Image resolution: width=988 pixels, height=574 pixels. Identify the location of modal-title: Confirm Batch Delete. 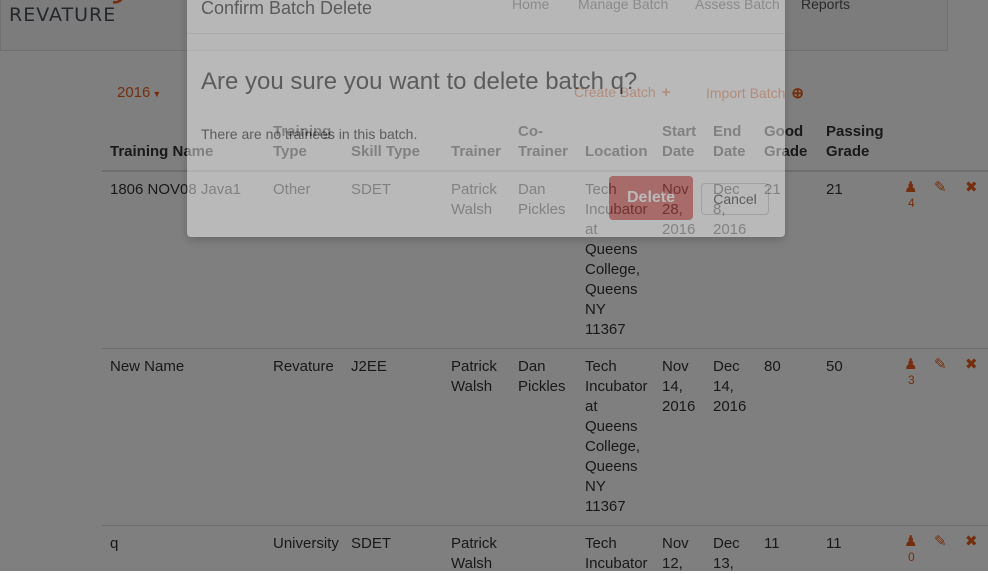
(287, 9).